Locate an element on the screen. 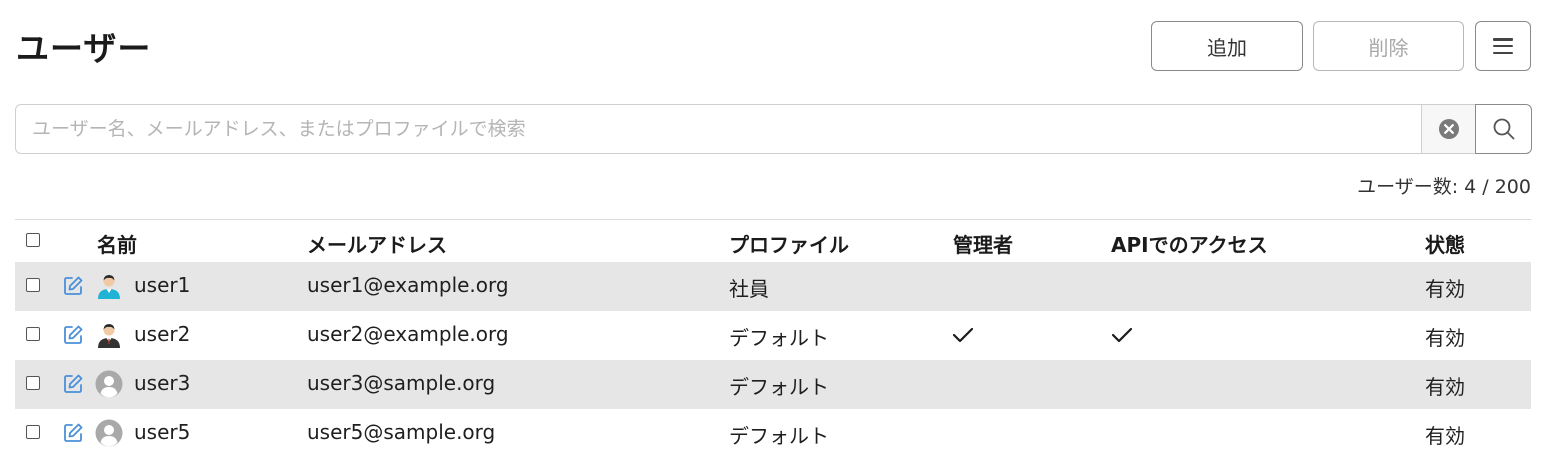 Image resolution: width=1566 pixels, height=465 pixels. page-title: ユーザー is located at coordinates (84, 48).